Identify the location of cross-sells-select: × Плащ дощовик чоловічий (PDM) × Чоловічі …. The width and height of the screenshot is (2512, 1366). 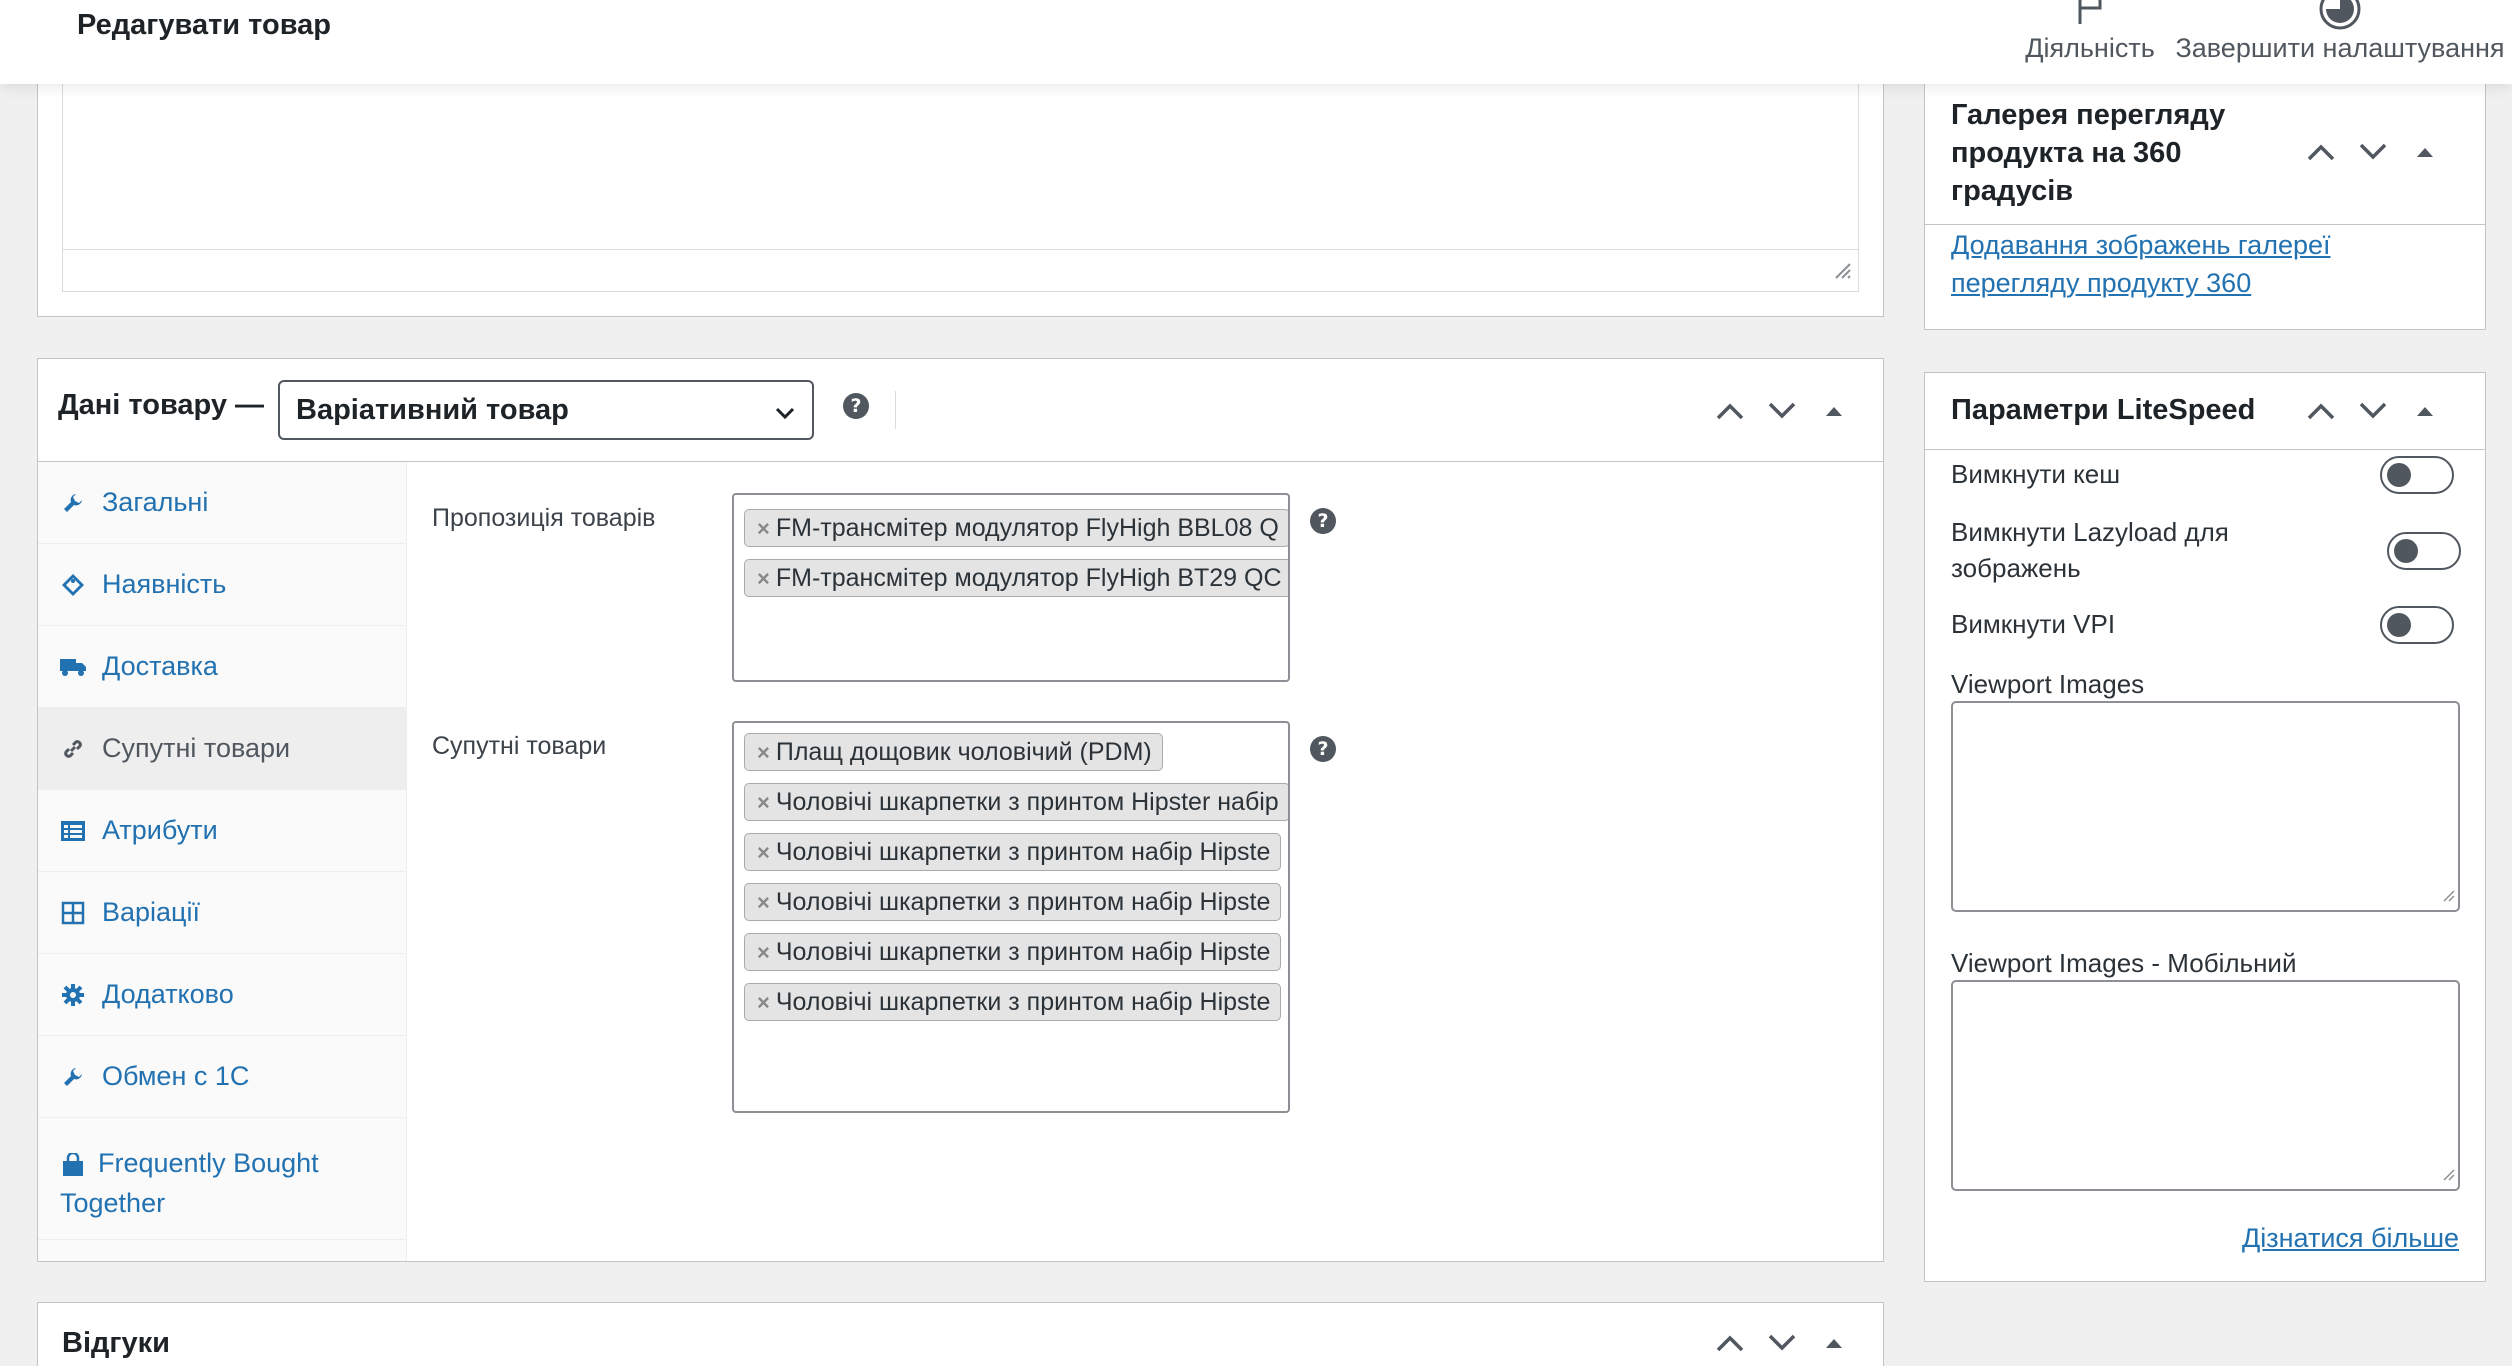
(1011, 917).